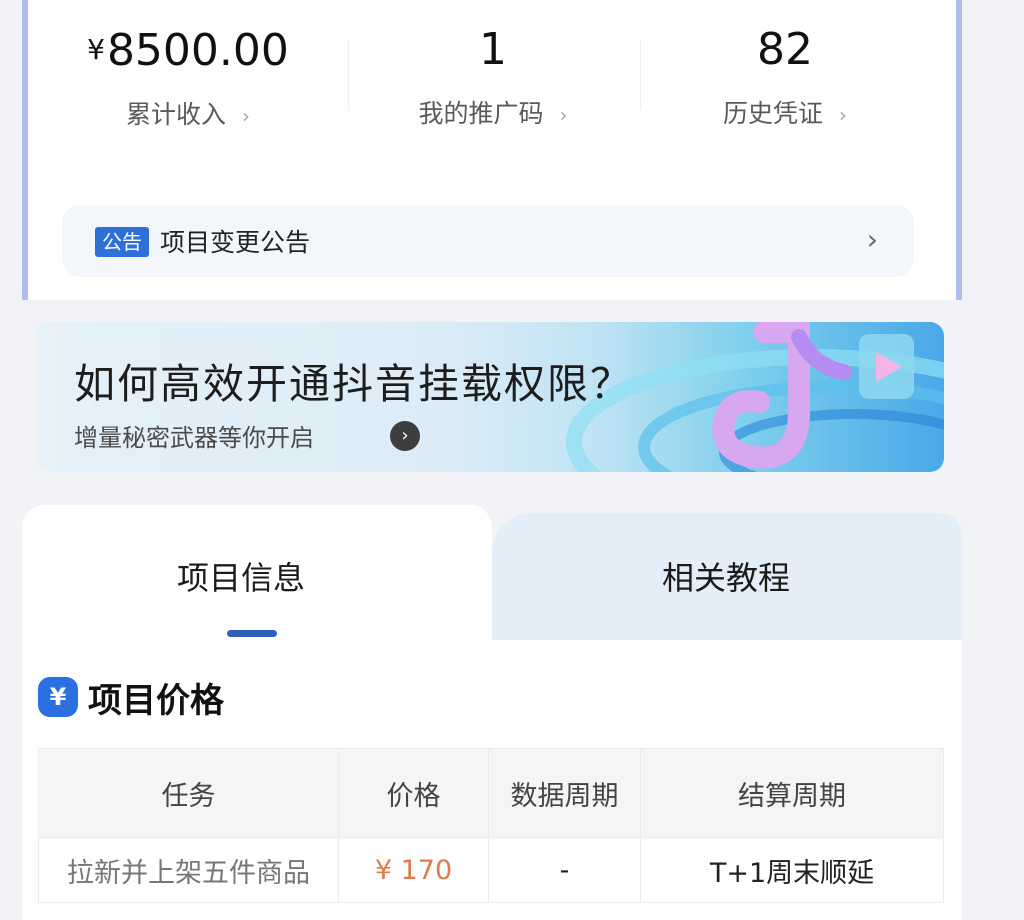 Image resolution: width=1024 pixels, height=920 pixels. What do you see at coordinates (353, 384) in the screenshot?
I see `banner-title: 如何高效开通抖音挂载权限？` at bounding box center [353, 384].